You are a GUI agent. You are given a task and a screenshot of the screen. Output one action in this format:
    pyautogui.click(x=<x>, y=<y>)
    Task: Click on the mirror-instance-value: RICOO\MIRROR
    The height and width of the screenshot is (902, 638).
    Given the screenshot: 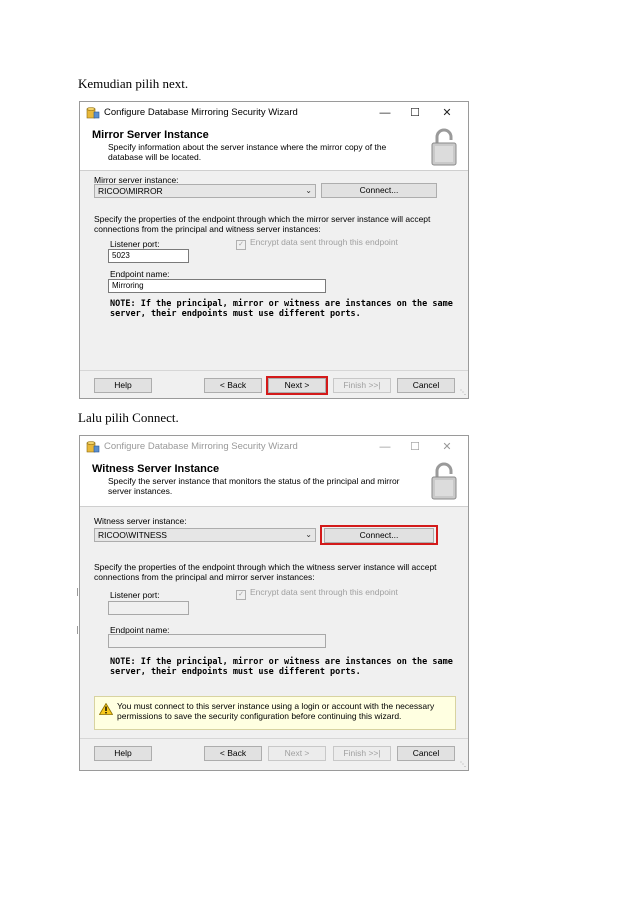 What is the action you would take?
    pyautogui.click(x=130, y=191)
    